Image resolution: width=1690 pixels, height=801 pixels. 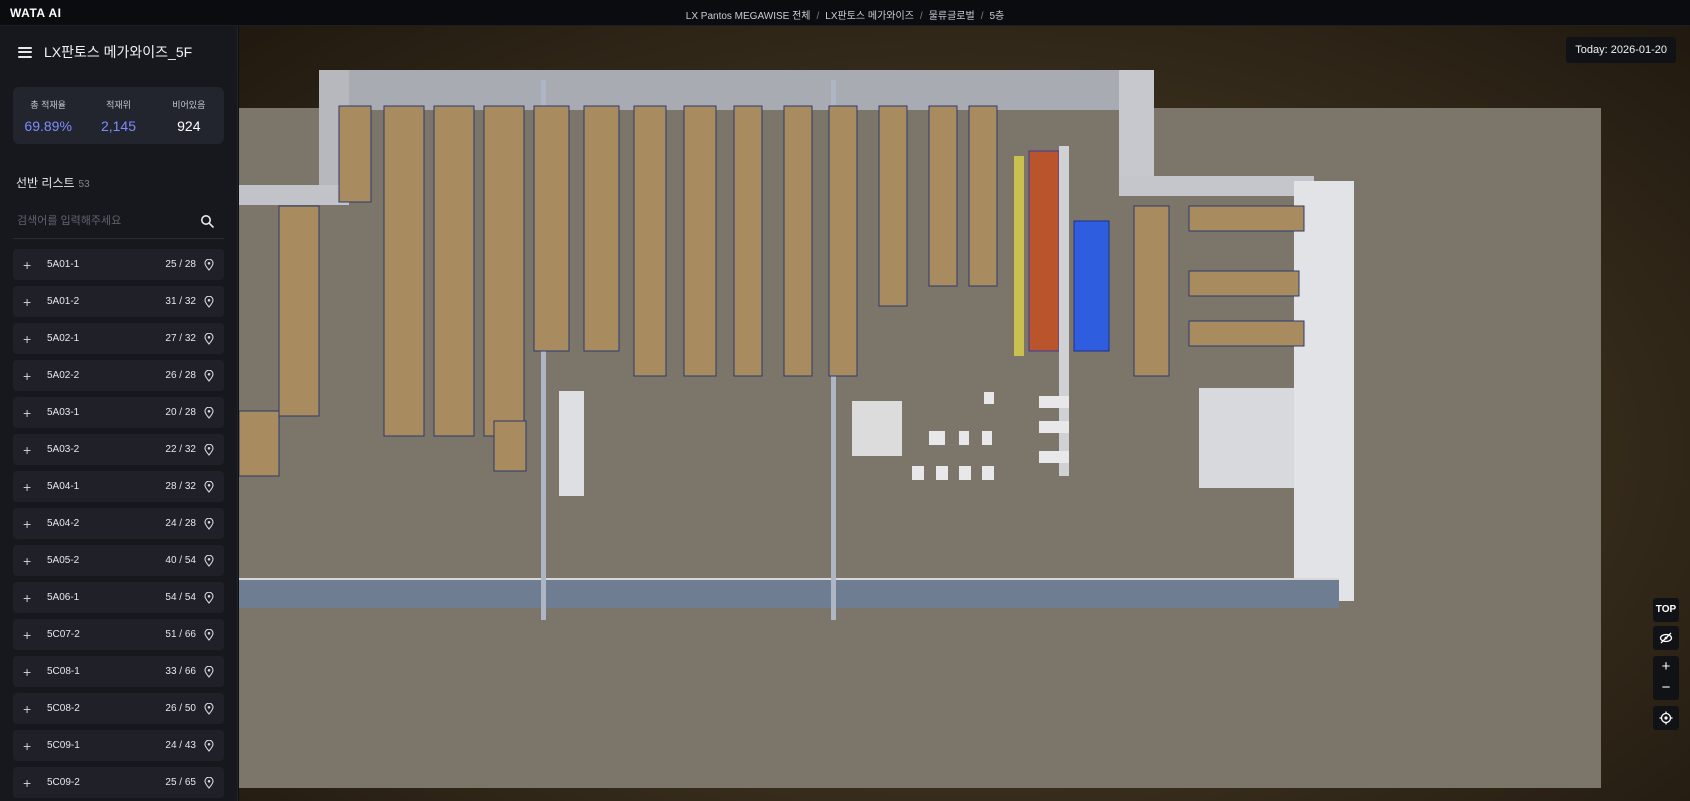 I want to click on locate-button, so click(x=1666, y=718).